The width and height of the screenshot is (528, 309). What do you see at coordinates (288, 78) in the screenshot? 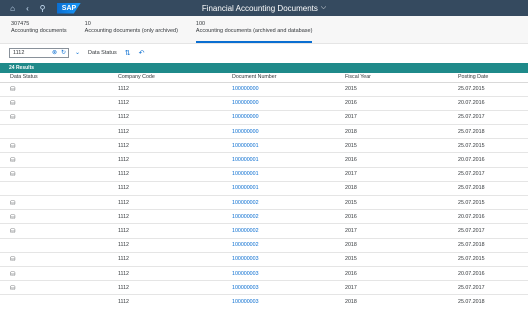
I see `header-document-number: Document Number` at bounding box center [288, 78].